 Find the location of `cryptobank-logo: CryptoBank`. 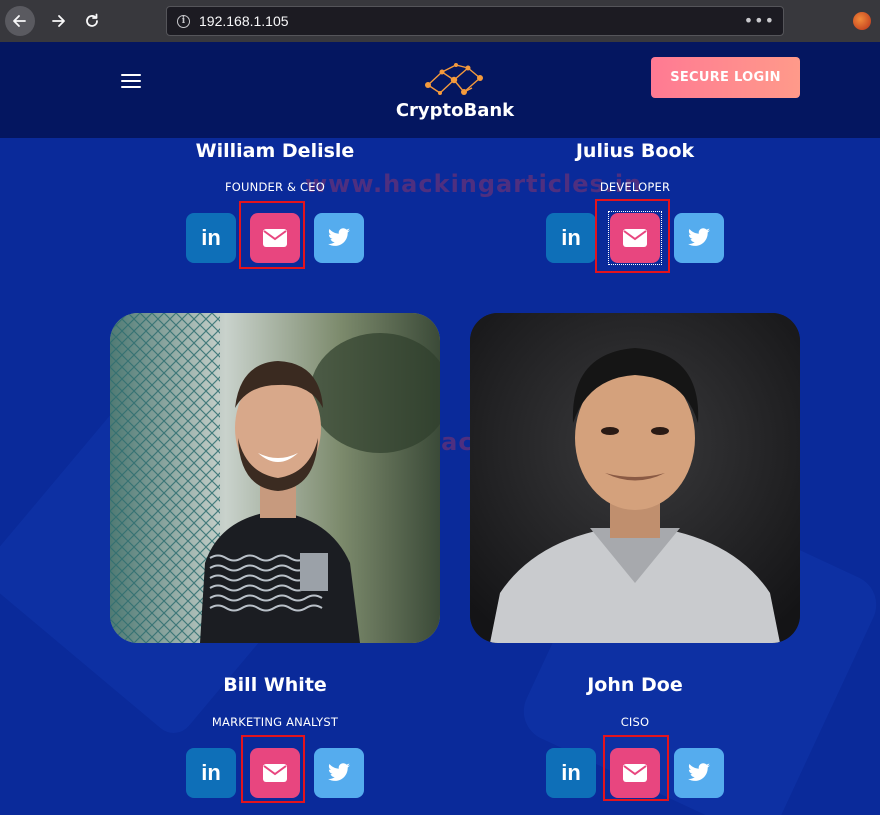

cryptobank-logo: CryptoBank is located at coordinates (455, 93).